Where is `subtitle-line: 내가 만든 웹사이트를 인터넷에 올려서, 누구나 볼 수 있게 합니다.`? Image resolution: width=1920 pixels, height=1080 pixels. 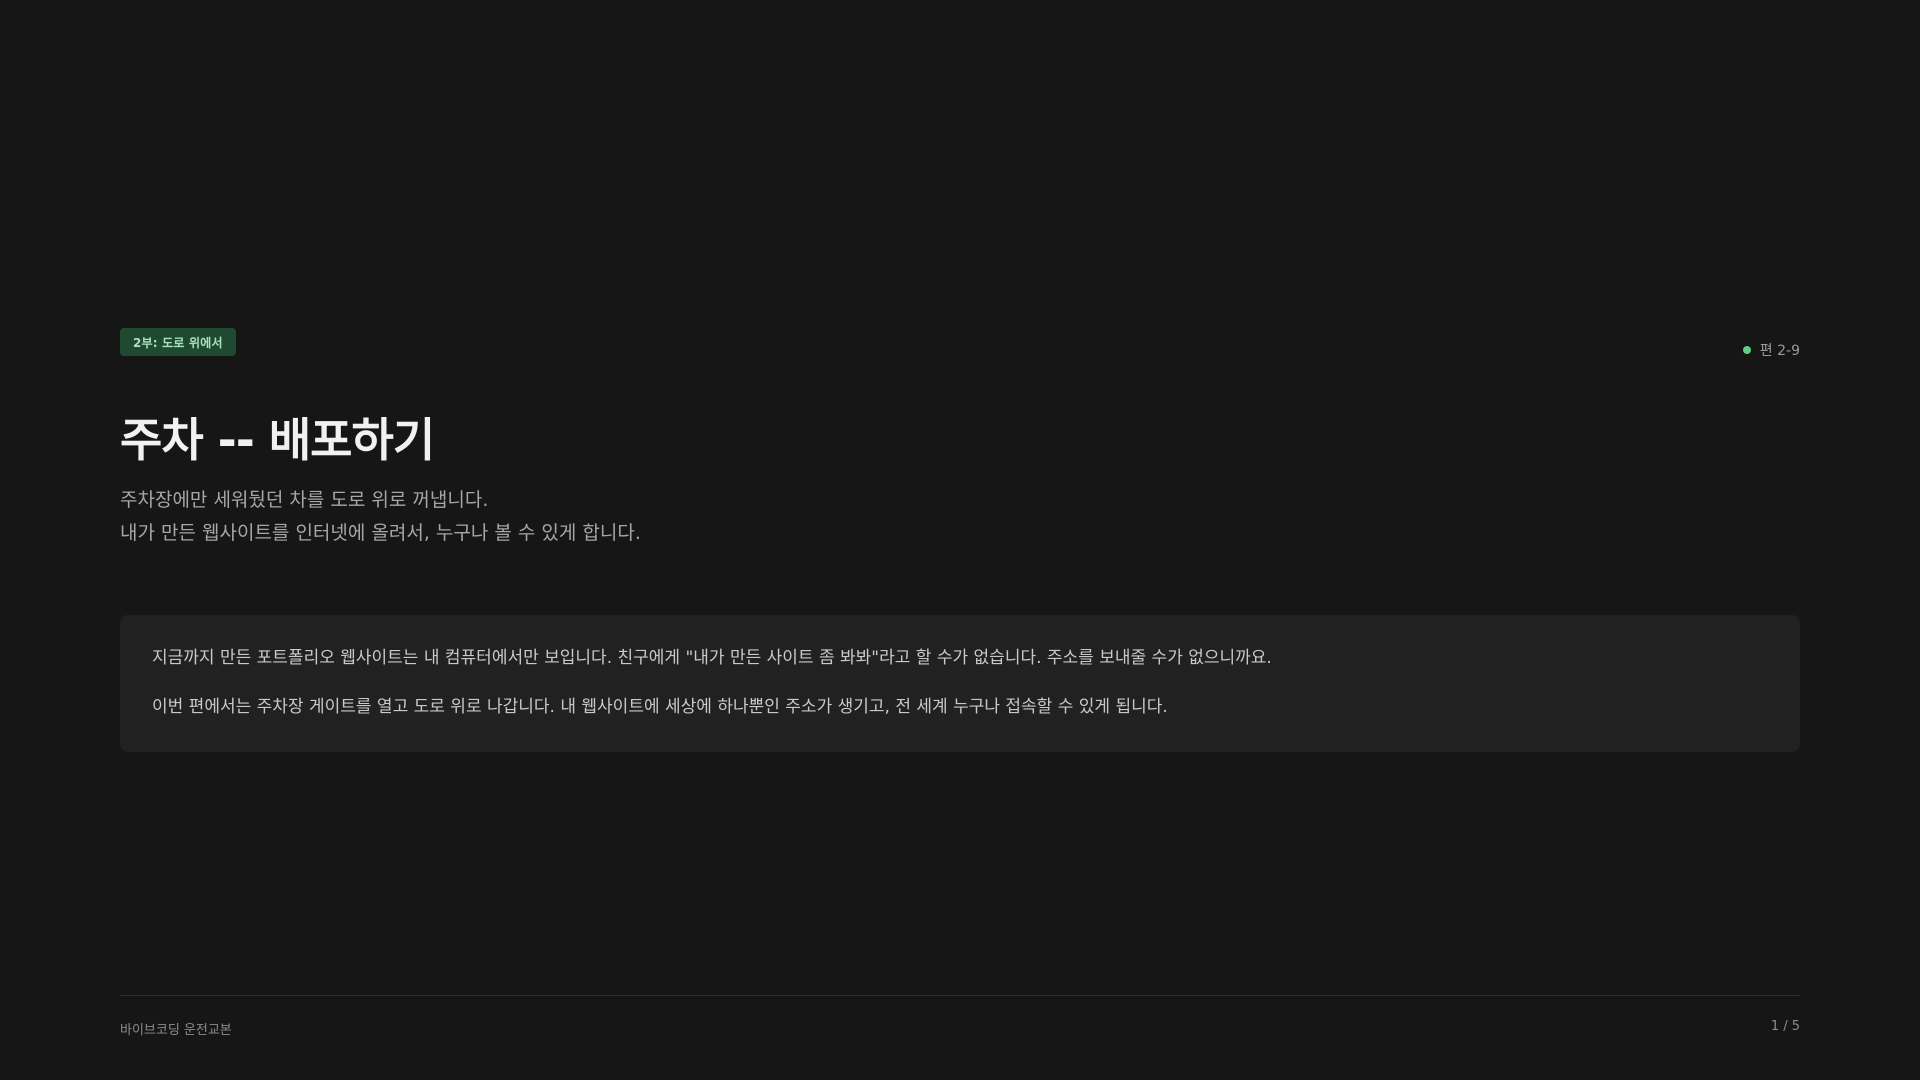 subtitle-line: 내가 만든 웹사이트를 인터넷에 올려서, 누구나 볼 수 있게 합니다. is located at coordinates (380, 533).